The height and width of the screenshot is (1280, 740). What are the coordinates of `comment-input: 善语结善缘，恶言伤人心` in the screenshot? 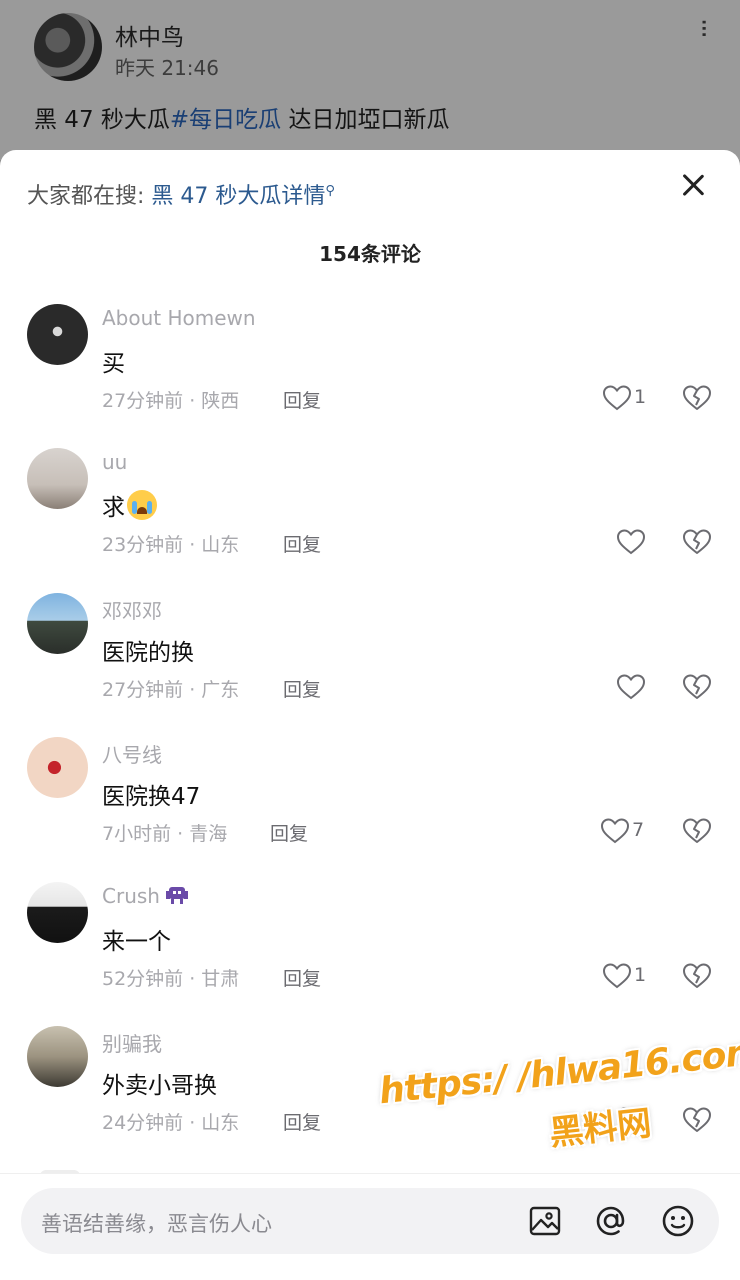 It's located at (370, 1221).